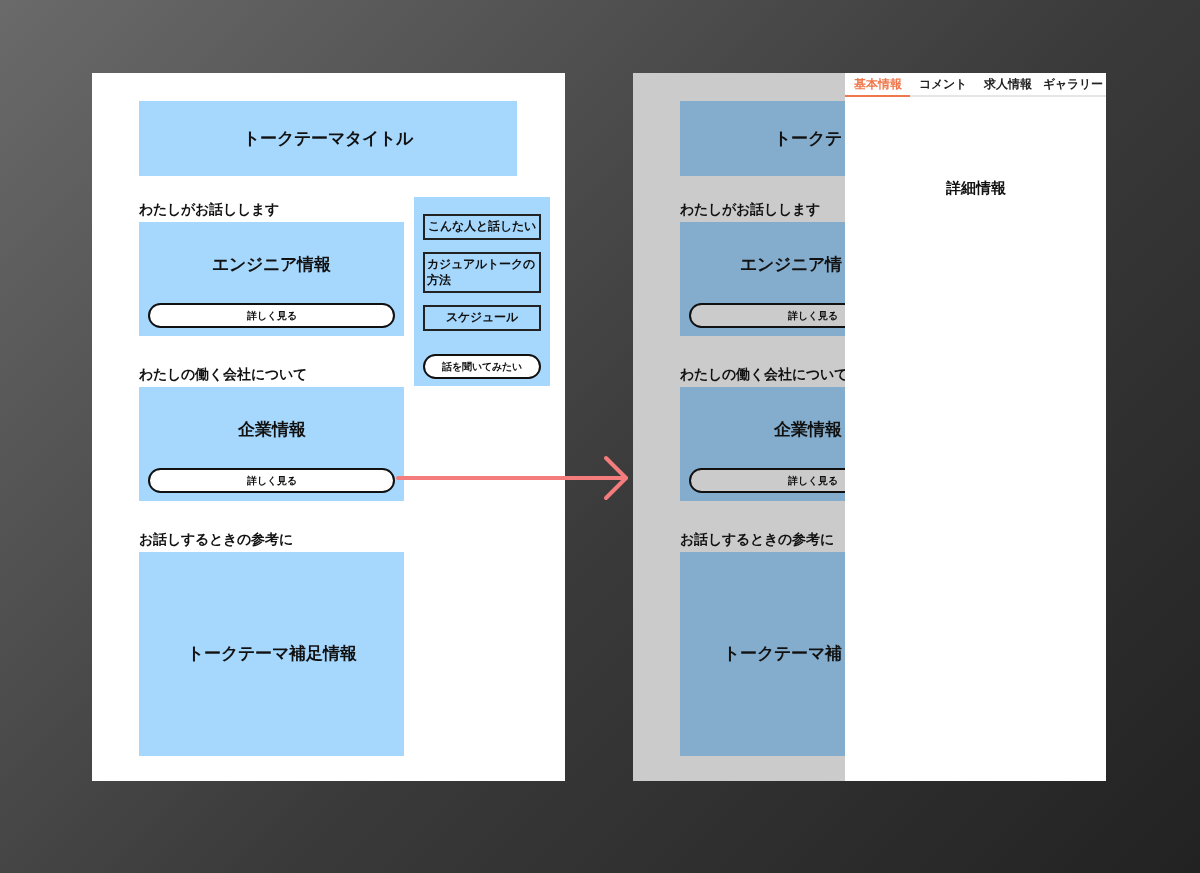 This screenshot has width=1200, height=873. What do you see at coordinates (762, 138) in the screenshot?
I see `title-banner: トークテ` at bounding box center [762, 138].